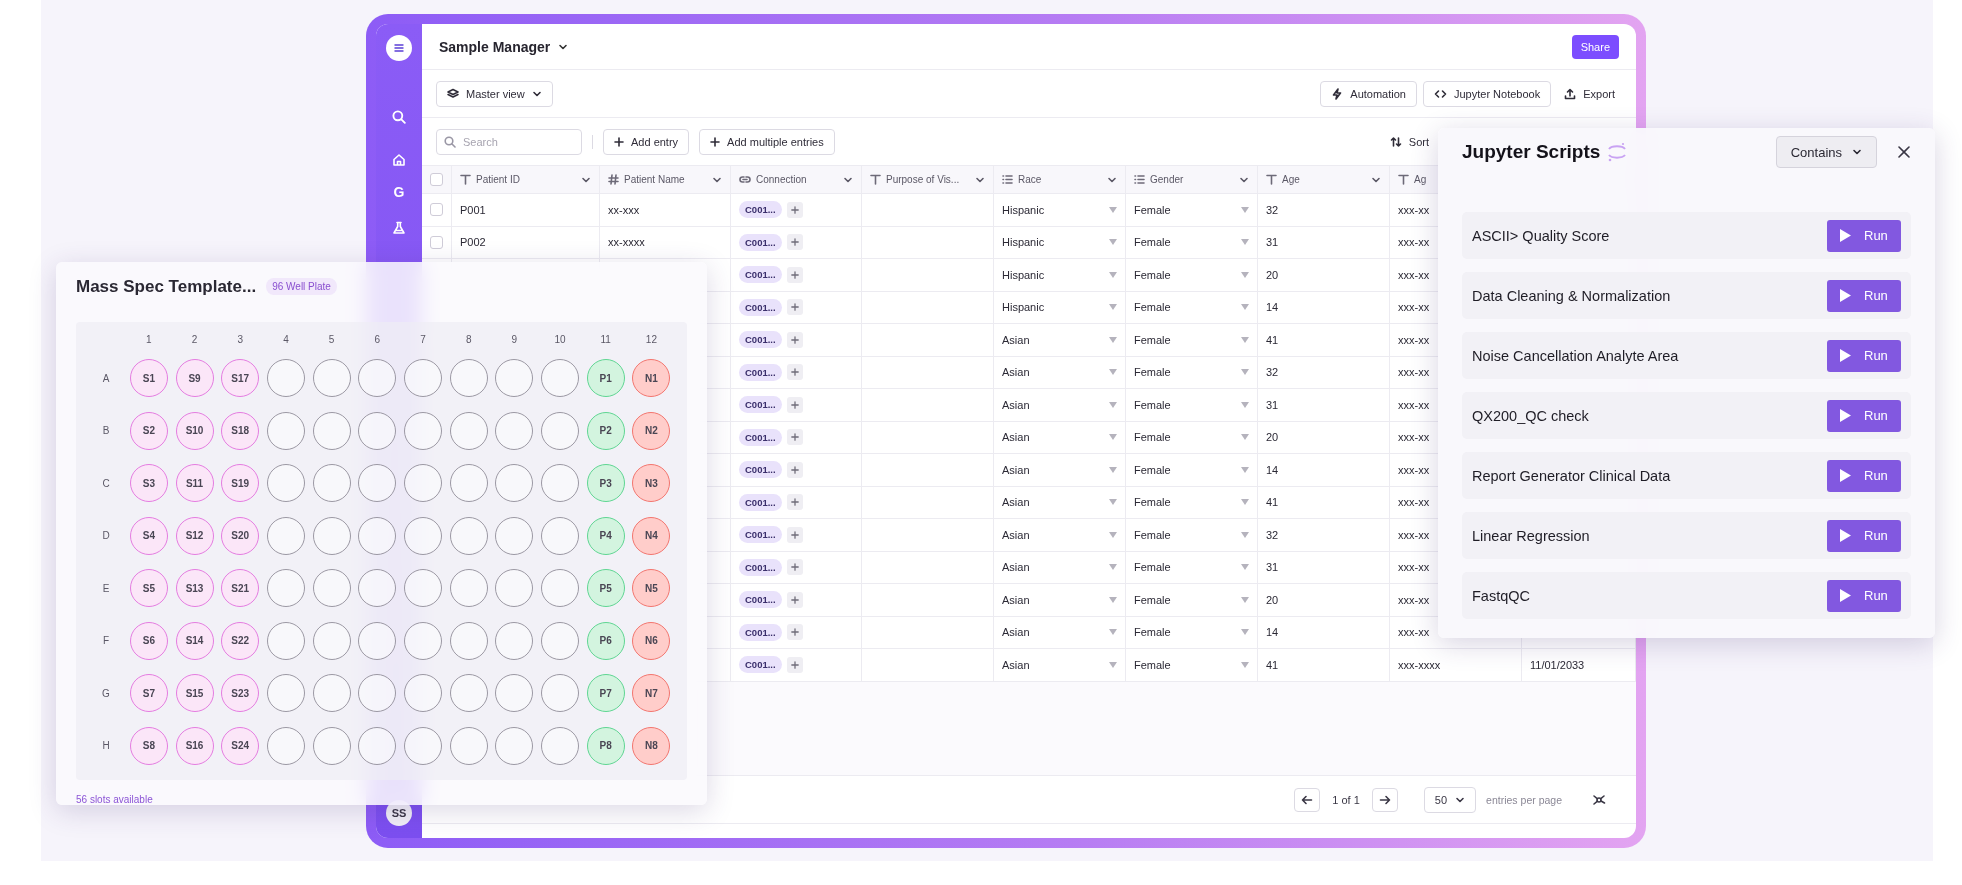 The image size is (1962, 885). Describe the element at coordinates (399, 228) in the screenshot. I see `flask-icon` at that location.